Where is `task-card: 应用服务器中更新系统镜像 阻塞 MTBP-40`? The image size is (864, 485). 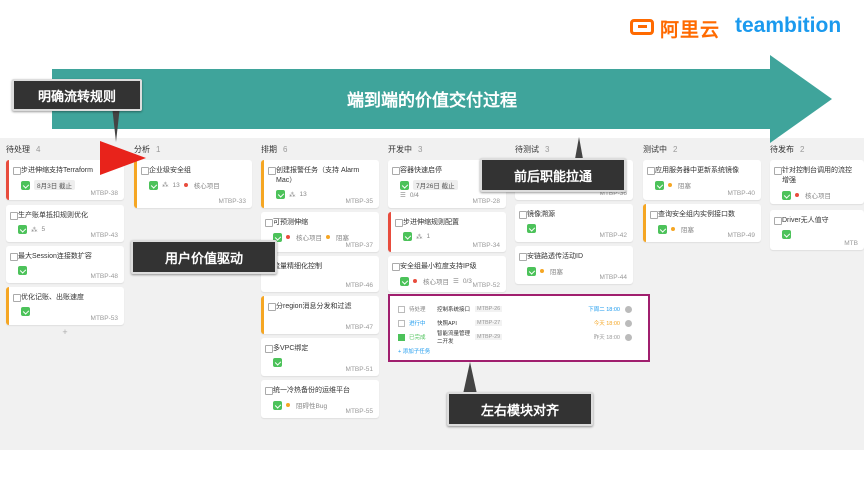
task-card: 应用服务器中更新系统镜像 阻塞 MTBP-40 is located at coordinates (702, 180).